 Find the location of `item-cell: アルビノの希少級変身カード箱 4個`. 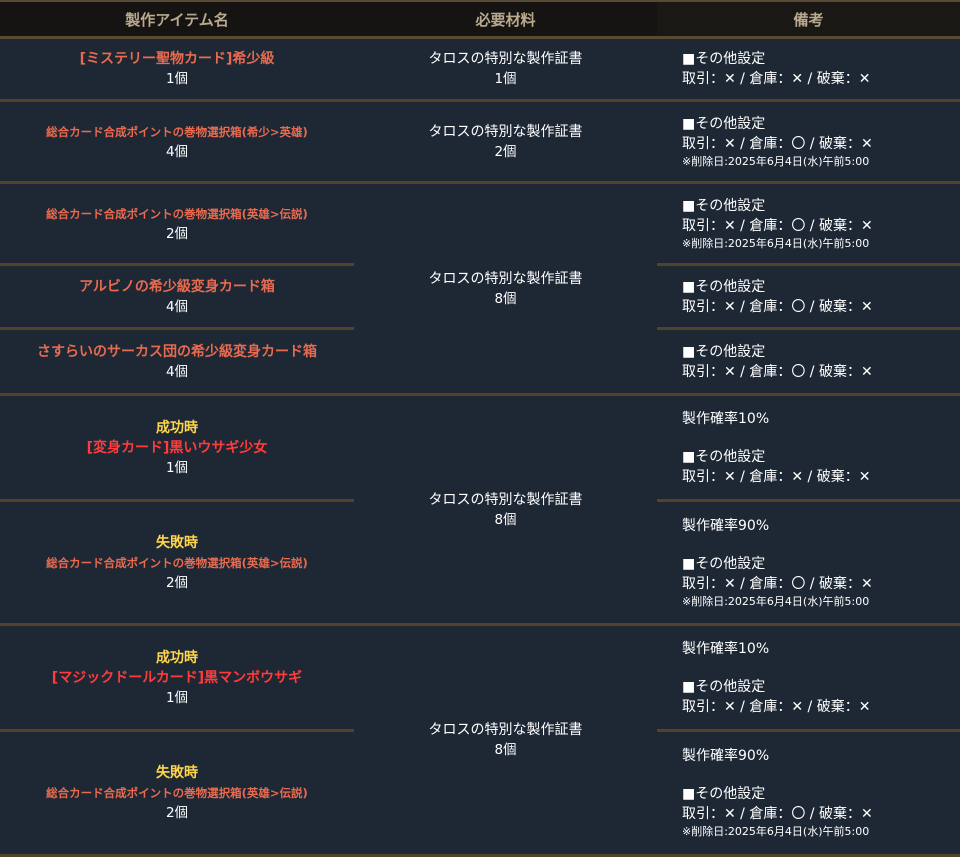

item-cell: アルビノの希少級変身カード箱 4個 is located at coordinates (177, 297).